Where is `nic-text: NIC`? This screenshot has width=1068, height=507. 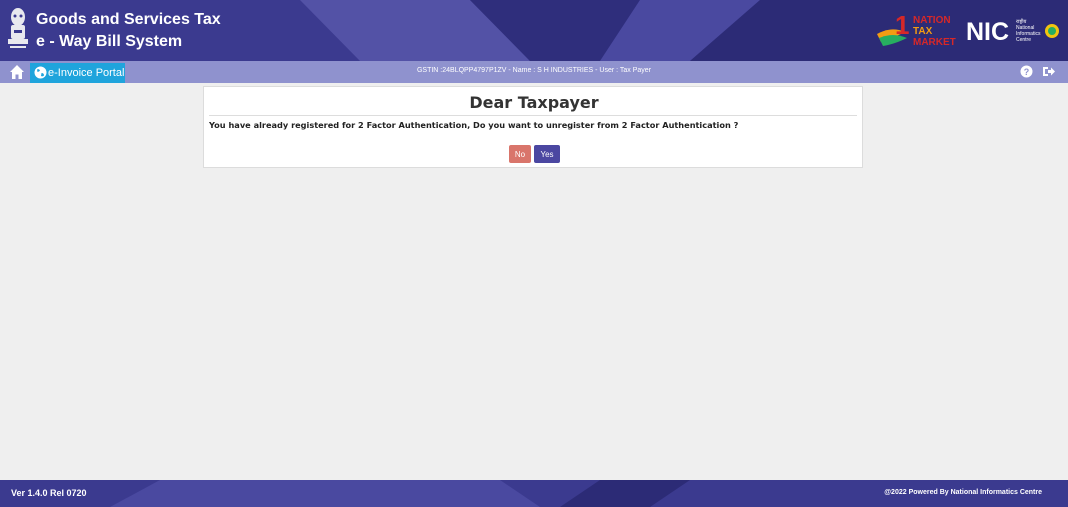 nic-text: NIC is located at coordinates (987, 32).